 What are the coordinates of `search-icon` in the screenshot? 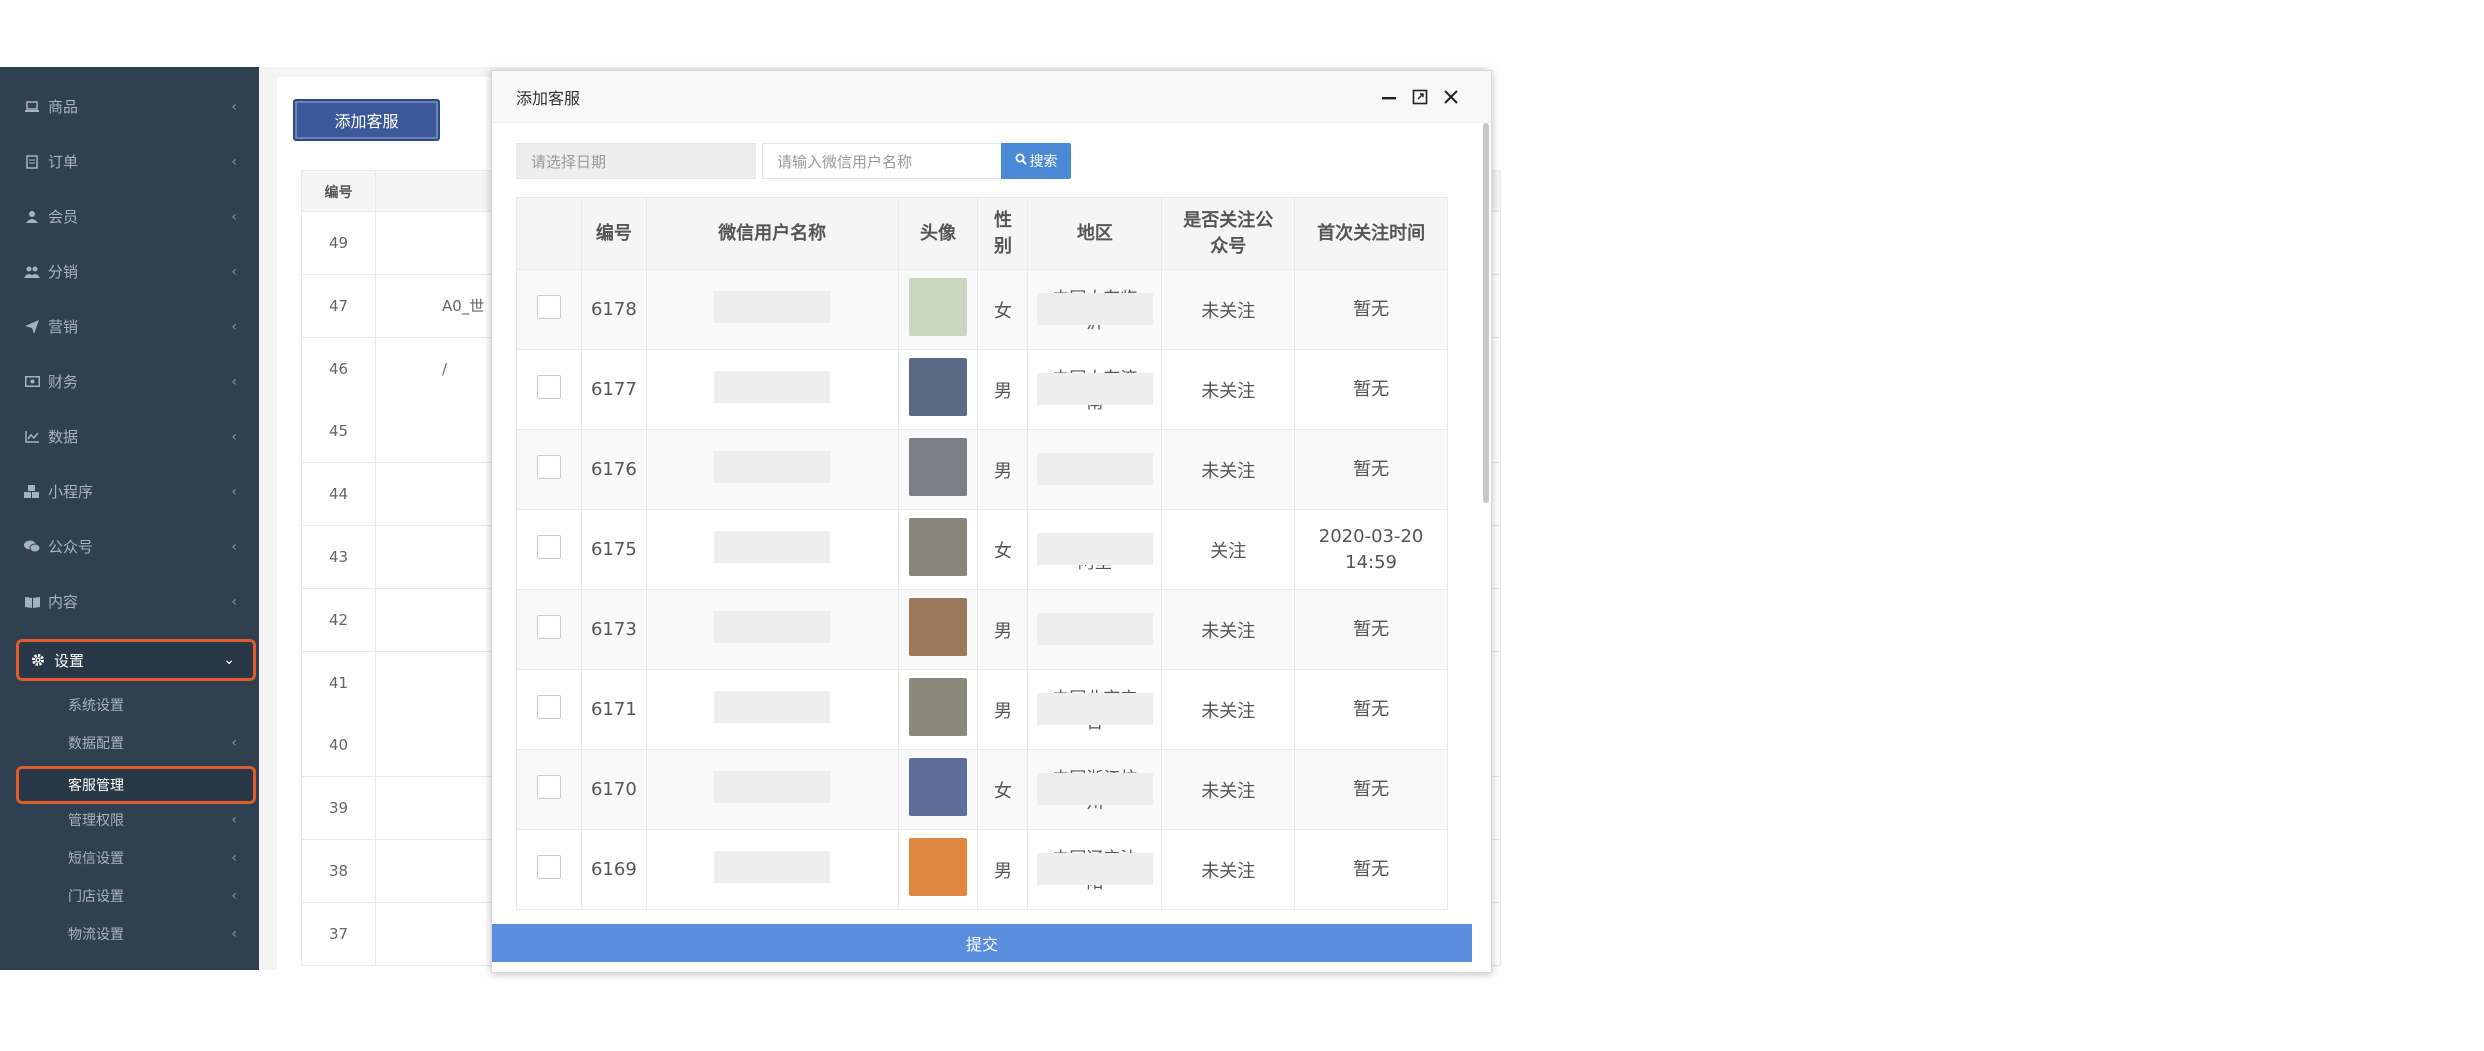 It's located at (1021, 161).